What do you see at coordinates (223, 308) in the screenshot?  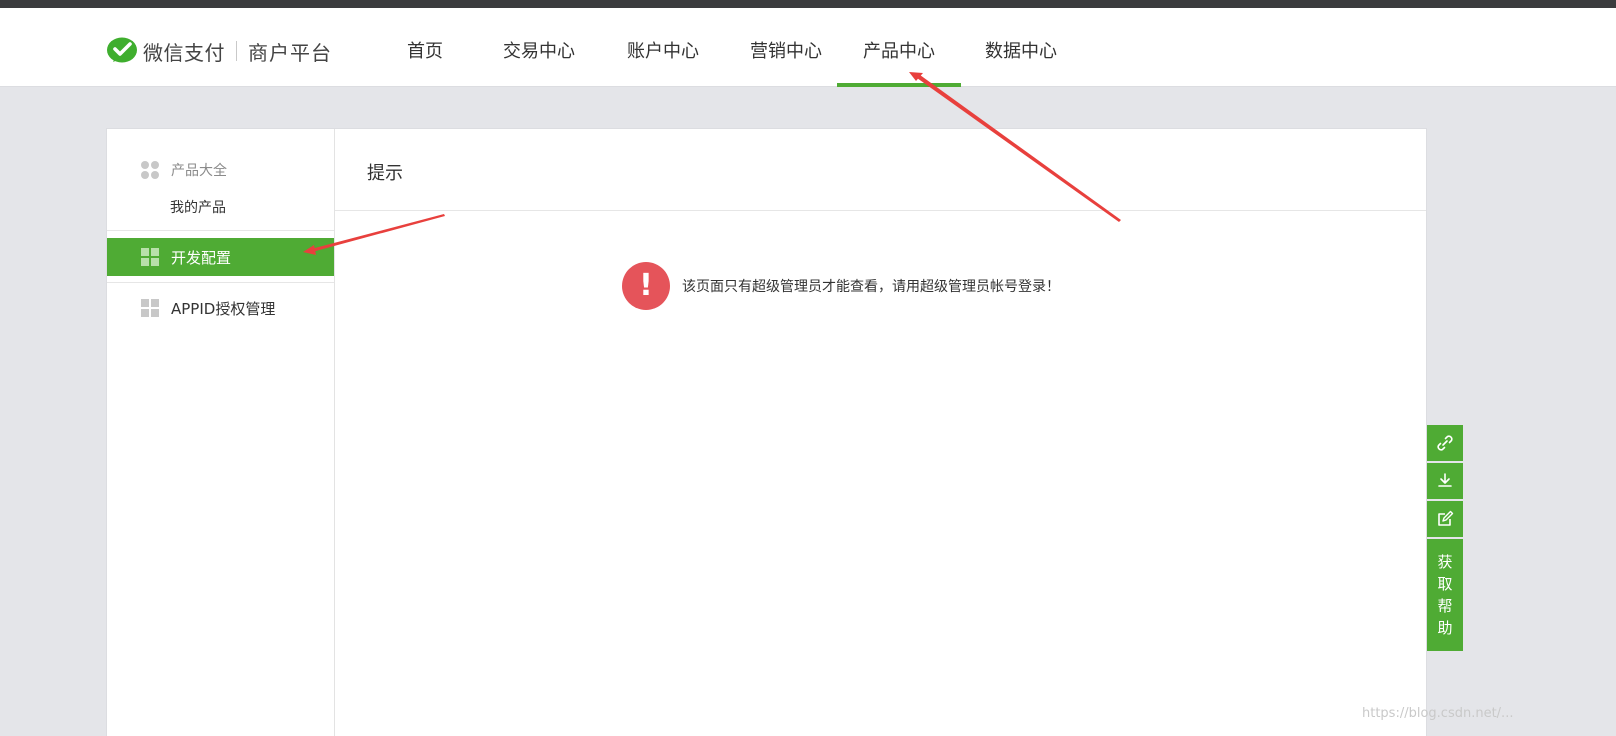 I see `sidebar-item-label: APPID授权管理` at bounding box center [223, 308].